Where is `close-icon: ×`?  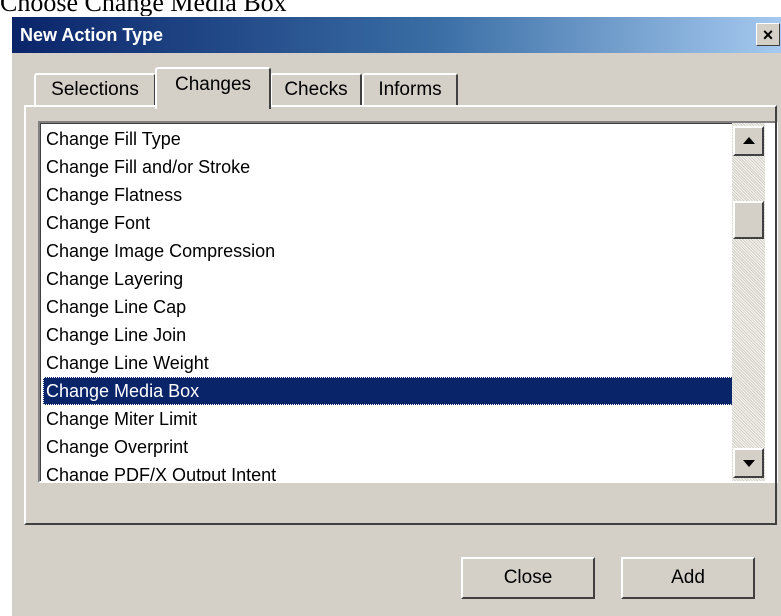
close-icon: × is located at coordinates (768, 34).